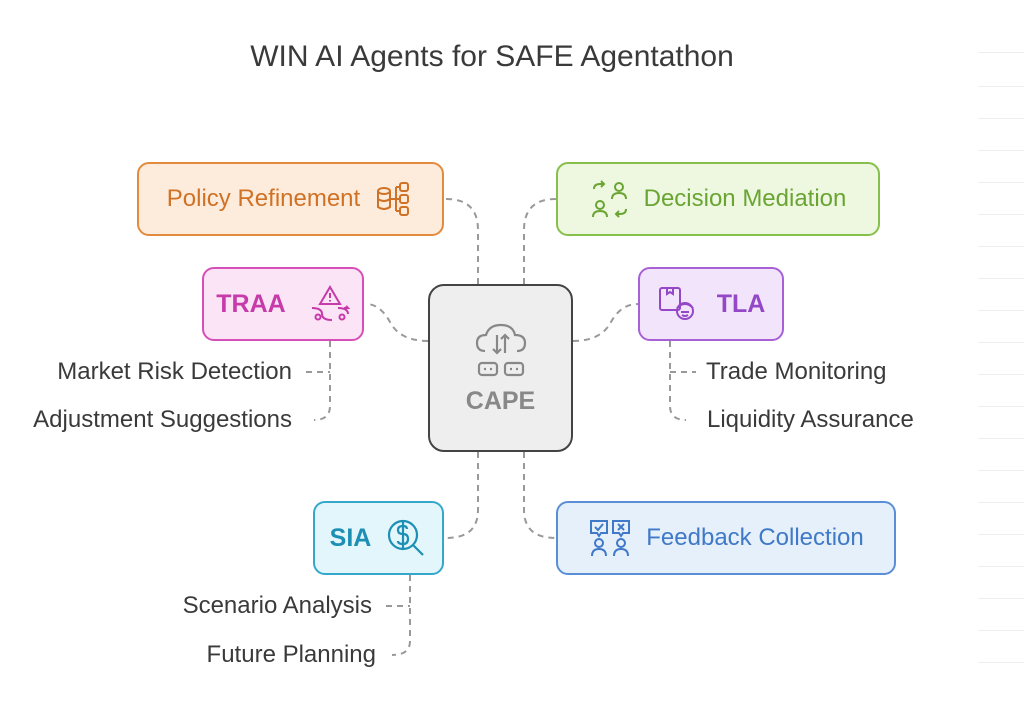 The image size is (1024, 706). What do you see at coordinates (745, 198) in the screenshot?
I see `node-label: Decision Mediation` at bounding box center [745, 198].